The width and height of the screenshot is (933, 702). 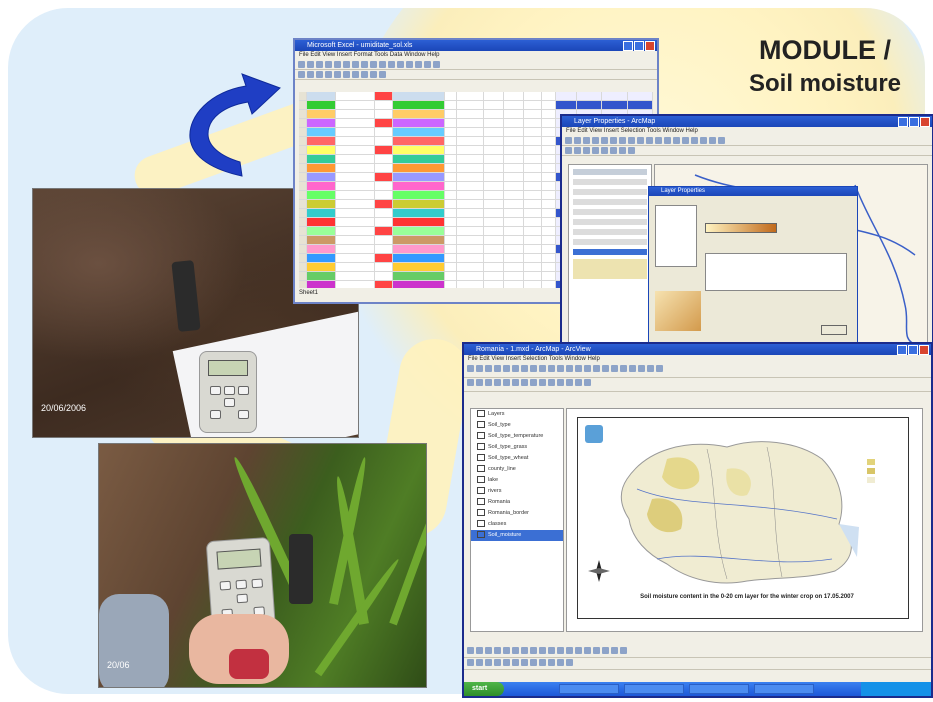 What do you see at coordinates (484, 689) in the screenshot?
I see `start-button: start` at bounding box center [484, 689].